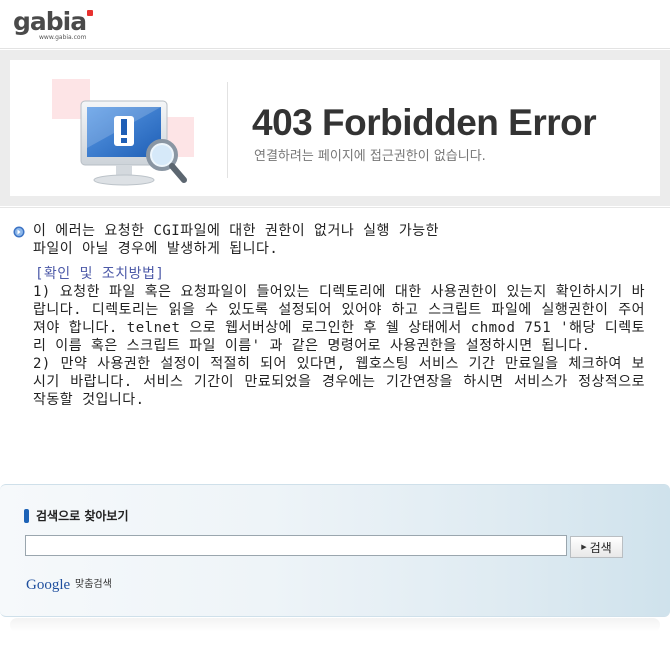  I want to click on banner-divider, so click(227, 130).